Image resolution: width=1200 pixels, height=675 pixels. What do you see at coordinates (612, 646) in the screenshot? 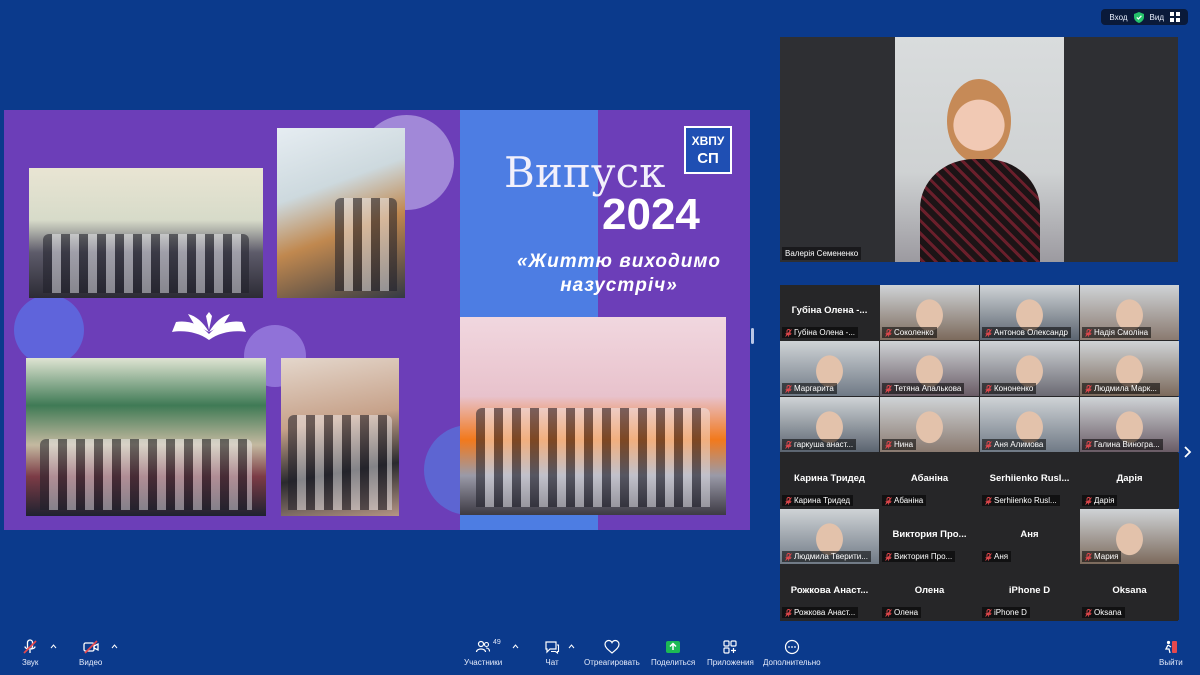
I see `heart-icon` at bounding box center [612, 646].